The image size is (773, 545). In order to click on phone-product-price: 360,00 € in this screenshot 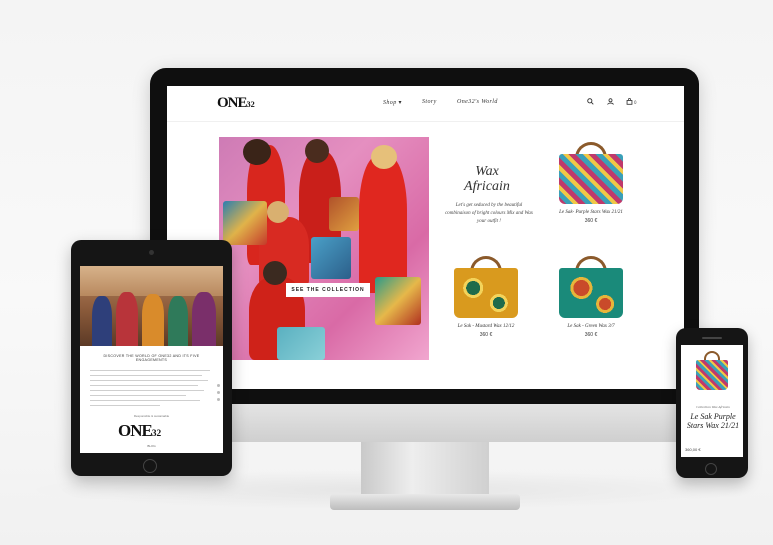, I will do `click(693, 449)`.